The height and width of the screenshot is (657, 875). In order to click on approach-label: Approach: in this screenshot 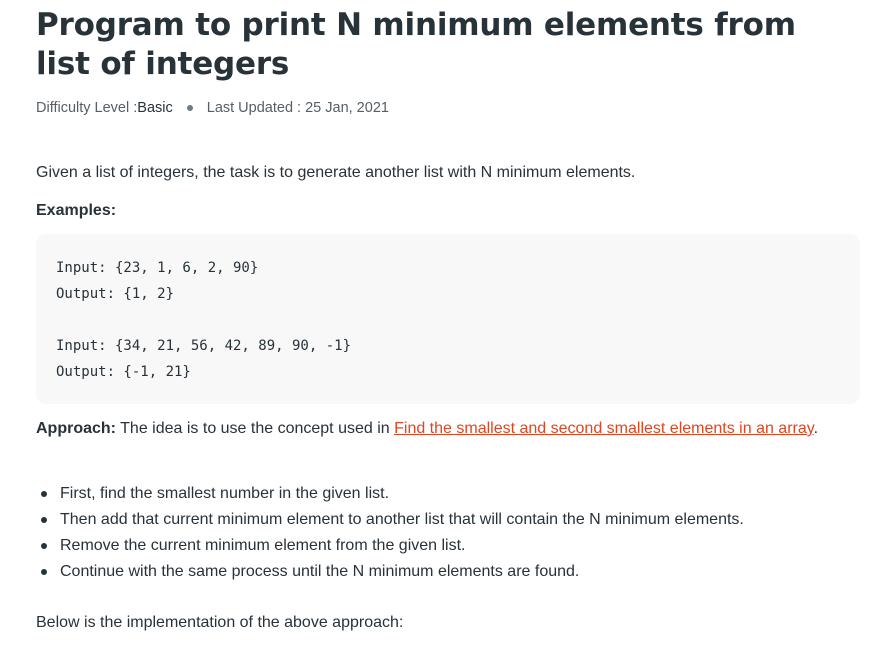, I will do `click(76, 428)`.